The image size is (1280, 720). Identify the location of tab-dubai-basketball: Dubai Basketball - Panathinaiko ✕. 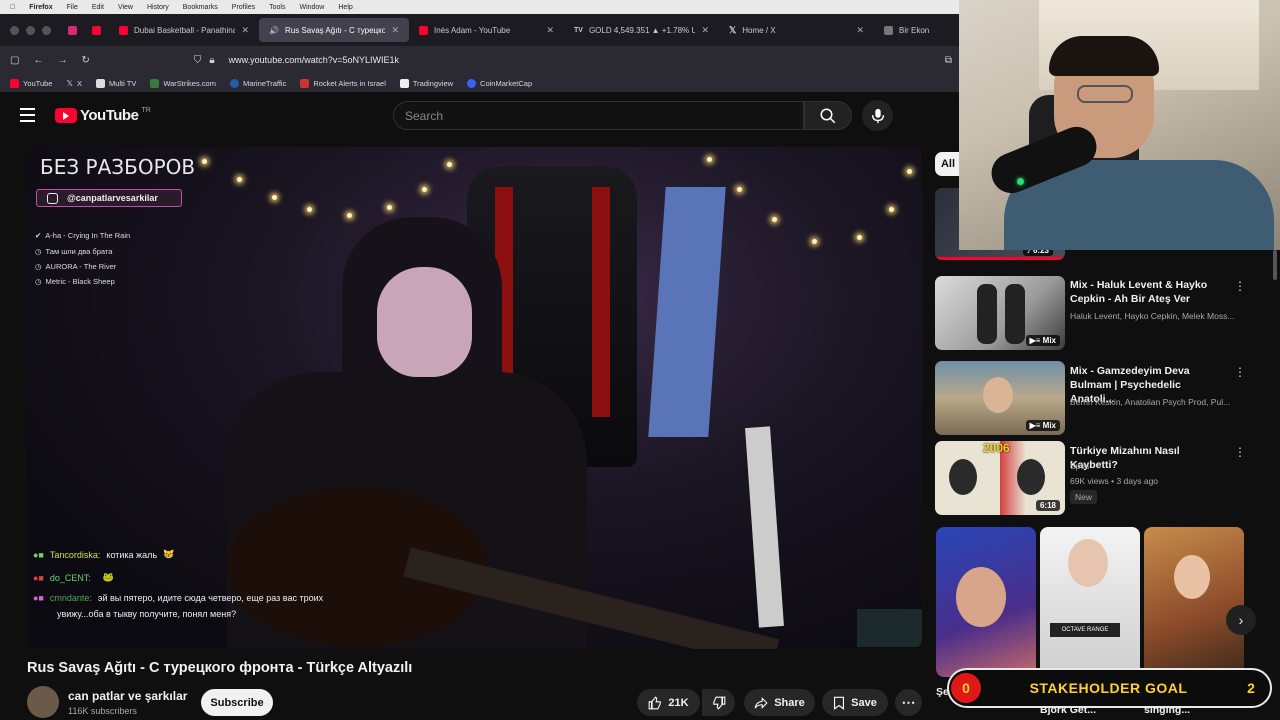
(184, 30).